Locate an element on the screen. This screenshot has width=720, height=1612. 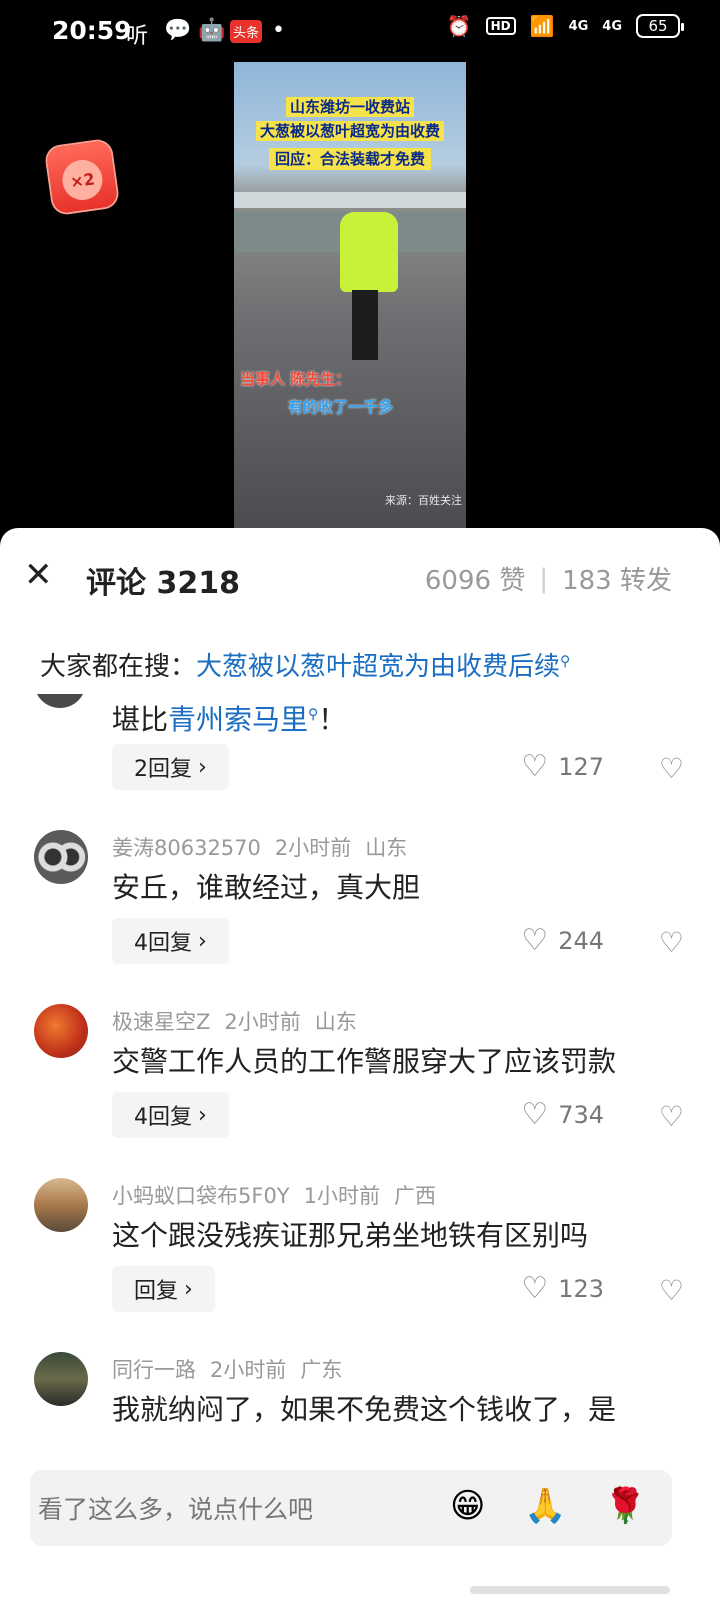
hot-search-link: 大葱被以葱叶超宽为由收费后续 is located at coordinates (378, 667).